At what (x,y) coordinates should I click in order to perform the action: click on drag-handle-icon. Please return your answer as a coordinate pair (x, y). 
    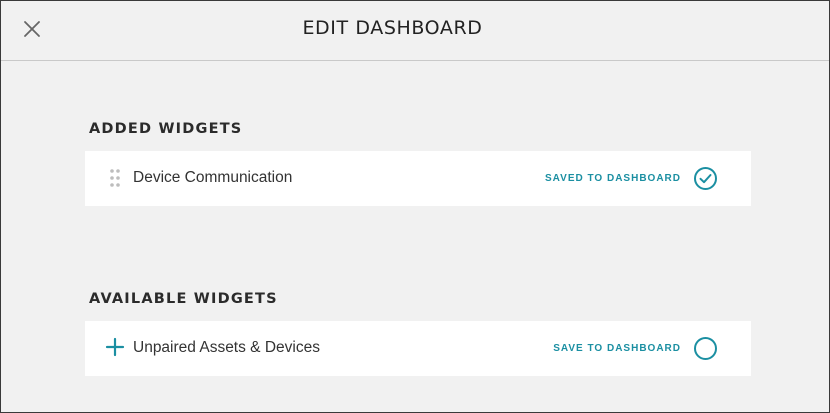
    Looking at the image, I should click on (115, 178).